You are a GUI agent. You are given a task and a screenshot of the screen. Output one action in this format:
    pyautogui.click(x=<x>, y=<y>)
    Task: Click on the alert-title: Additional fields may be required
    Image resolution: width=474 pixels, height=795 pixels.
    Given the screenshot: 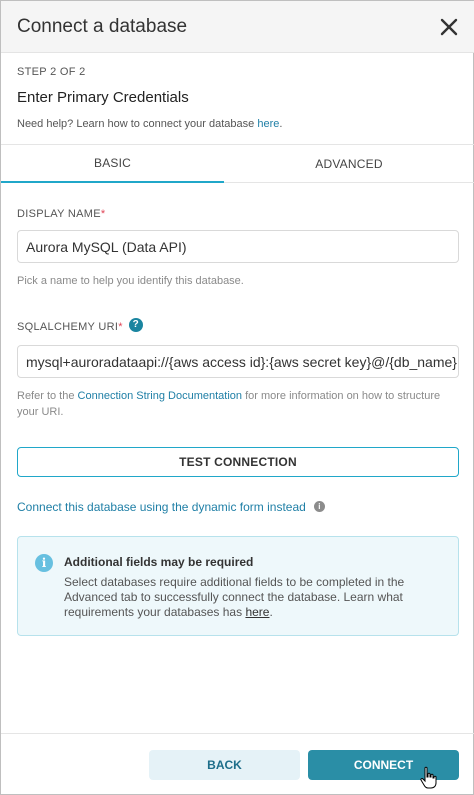 What is the action you would take?
    pyautogui.click(x=159, y=562)
    